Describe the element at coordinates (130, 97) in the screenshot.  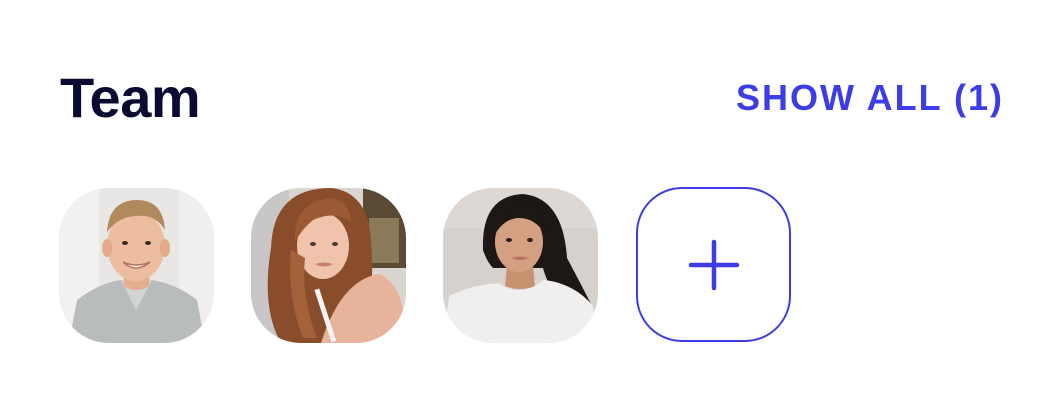
I see `section-title: Team` at that location.